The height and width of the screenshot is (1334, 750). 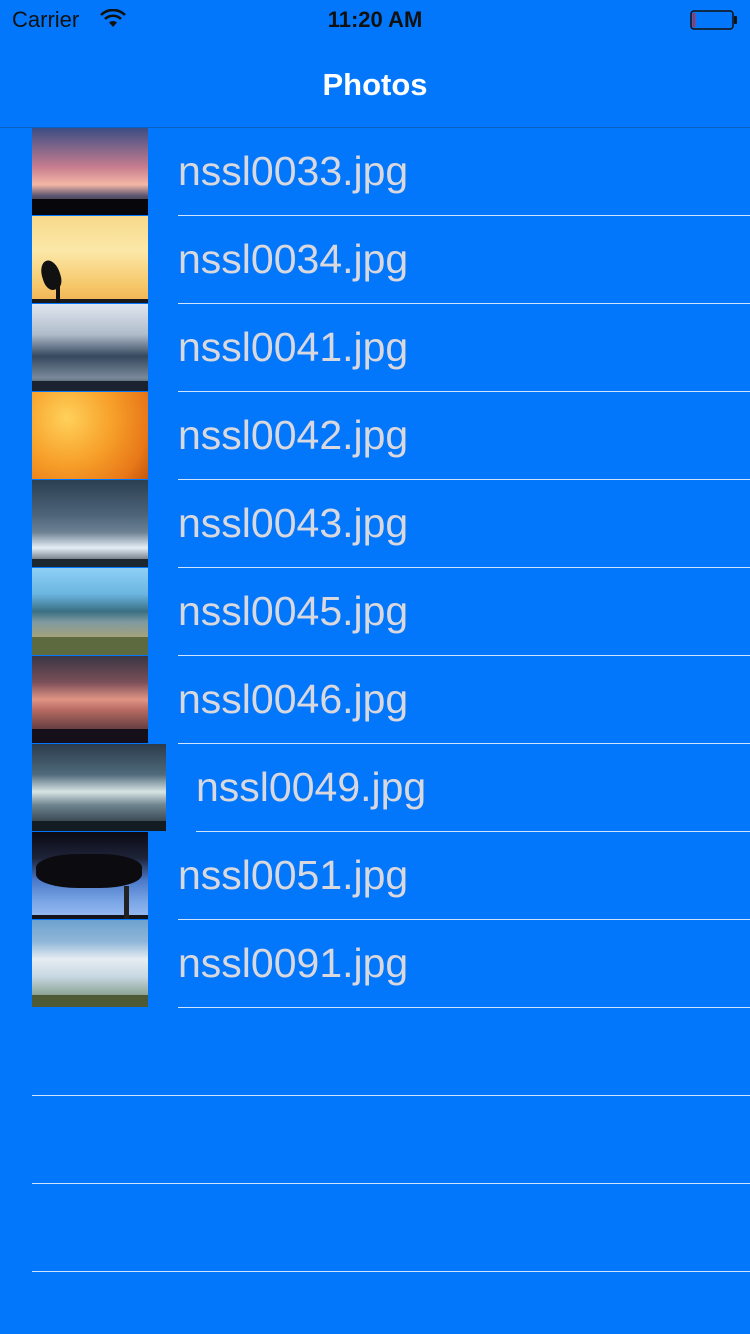 I want to click on list-item: nssl0042.jpg, so click(x=375, y=436).